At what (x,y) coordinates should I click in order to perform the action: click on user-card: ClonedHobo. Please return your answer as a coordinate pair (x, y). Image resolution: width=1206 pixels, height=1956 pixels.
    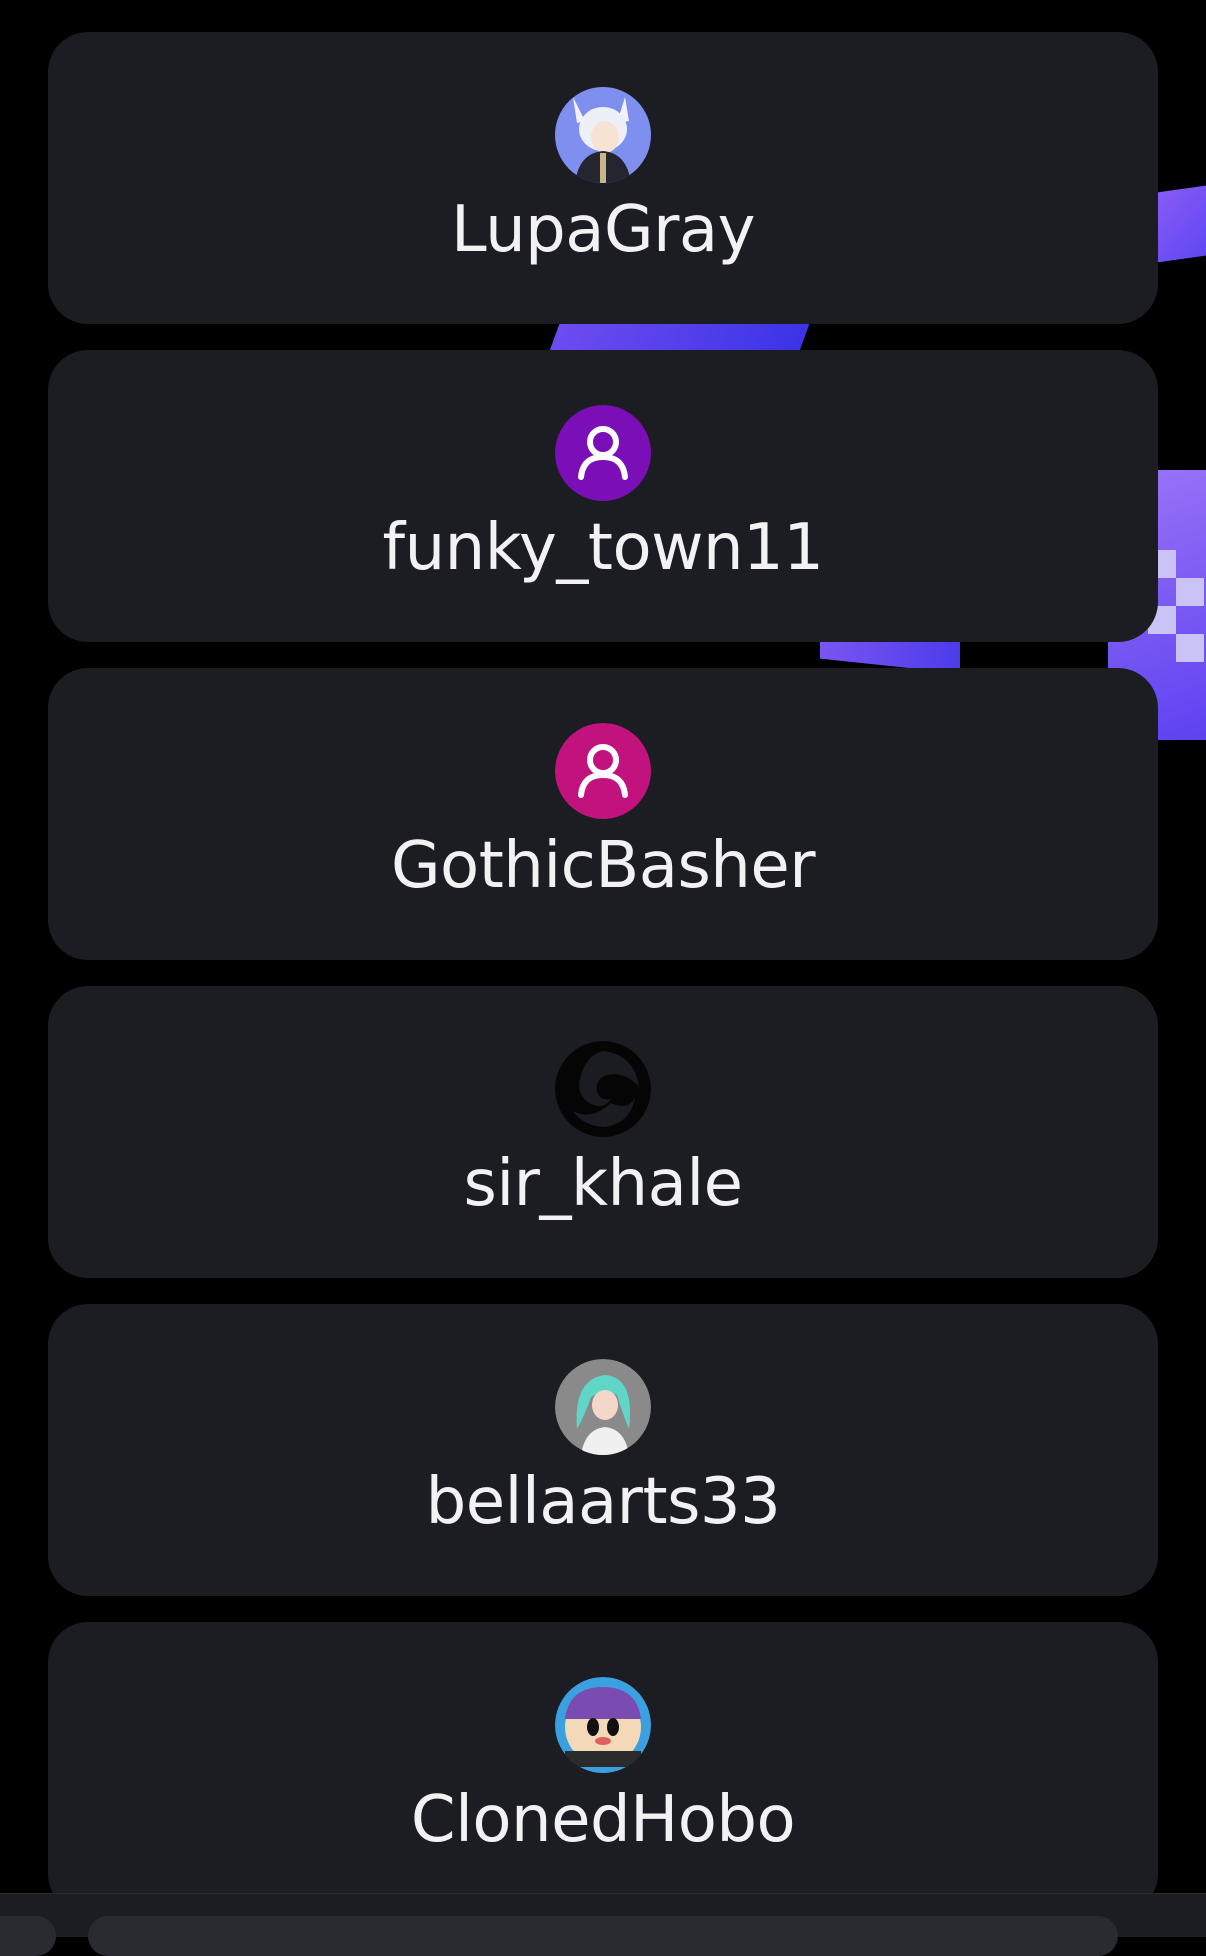
    Looking at the image, I should click on (603, 1768).